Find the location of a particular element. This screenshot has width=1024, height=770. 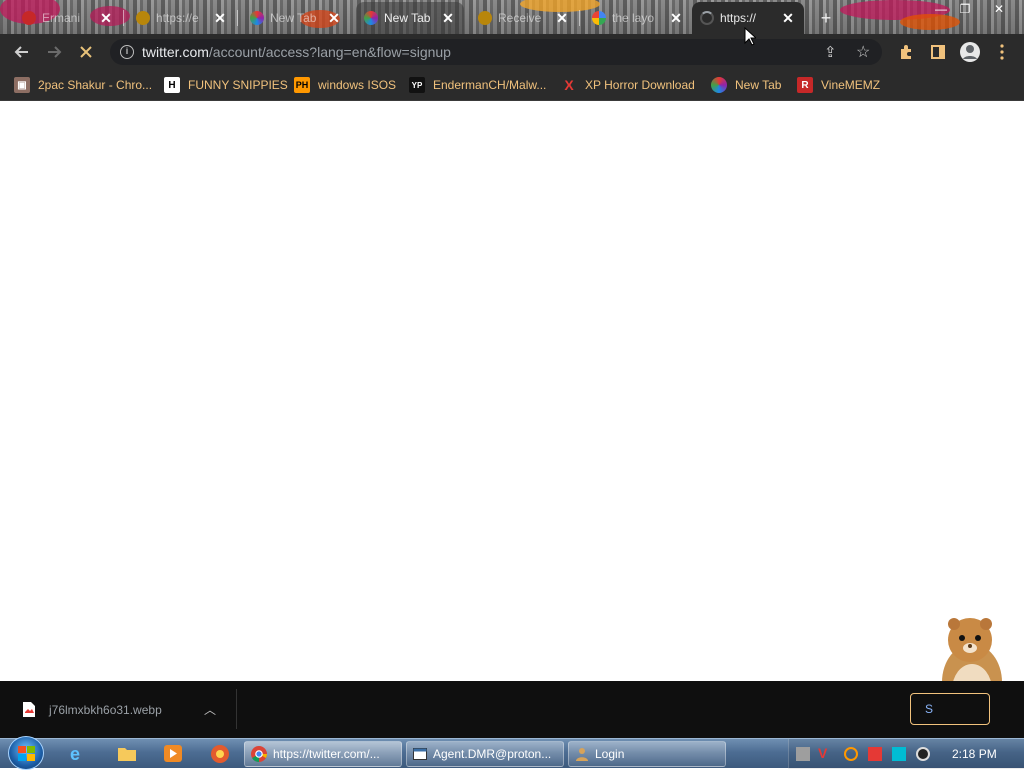

clock: 2:18 PM is located at coordinates (974, 754).